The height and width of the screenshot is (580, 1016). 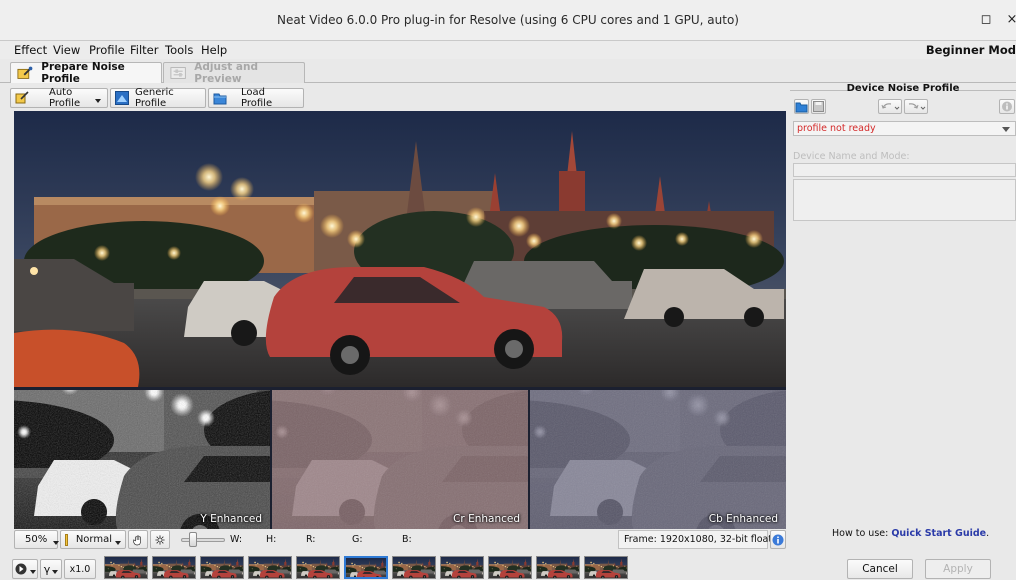 What do you see at coordinates (66, 50) in the screenshot?
I see `menu-view: View` at bounding box center [66, 50].